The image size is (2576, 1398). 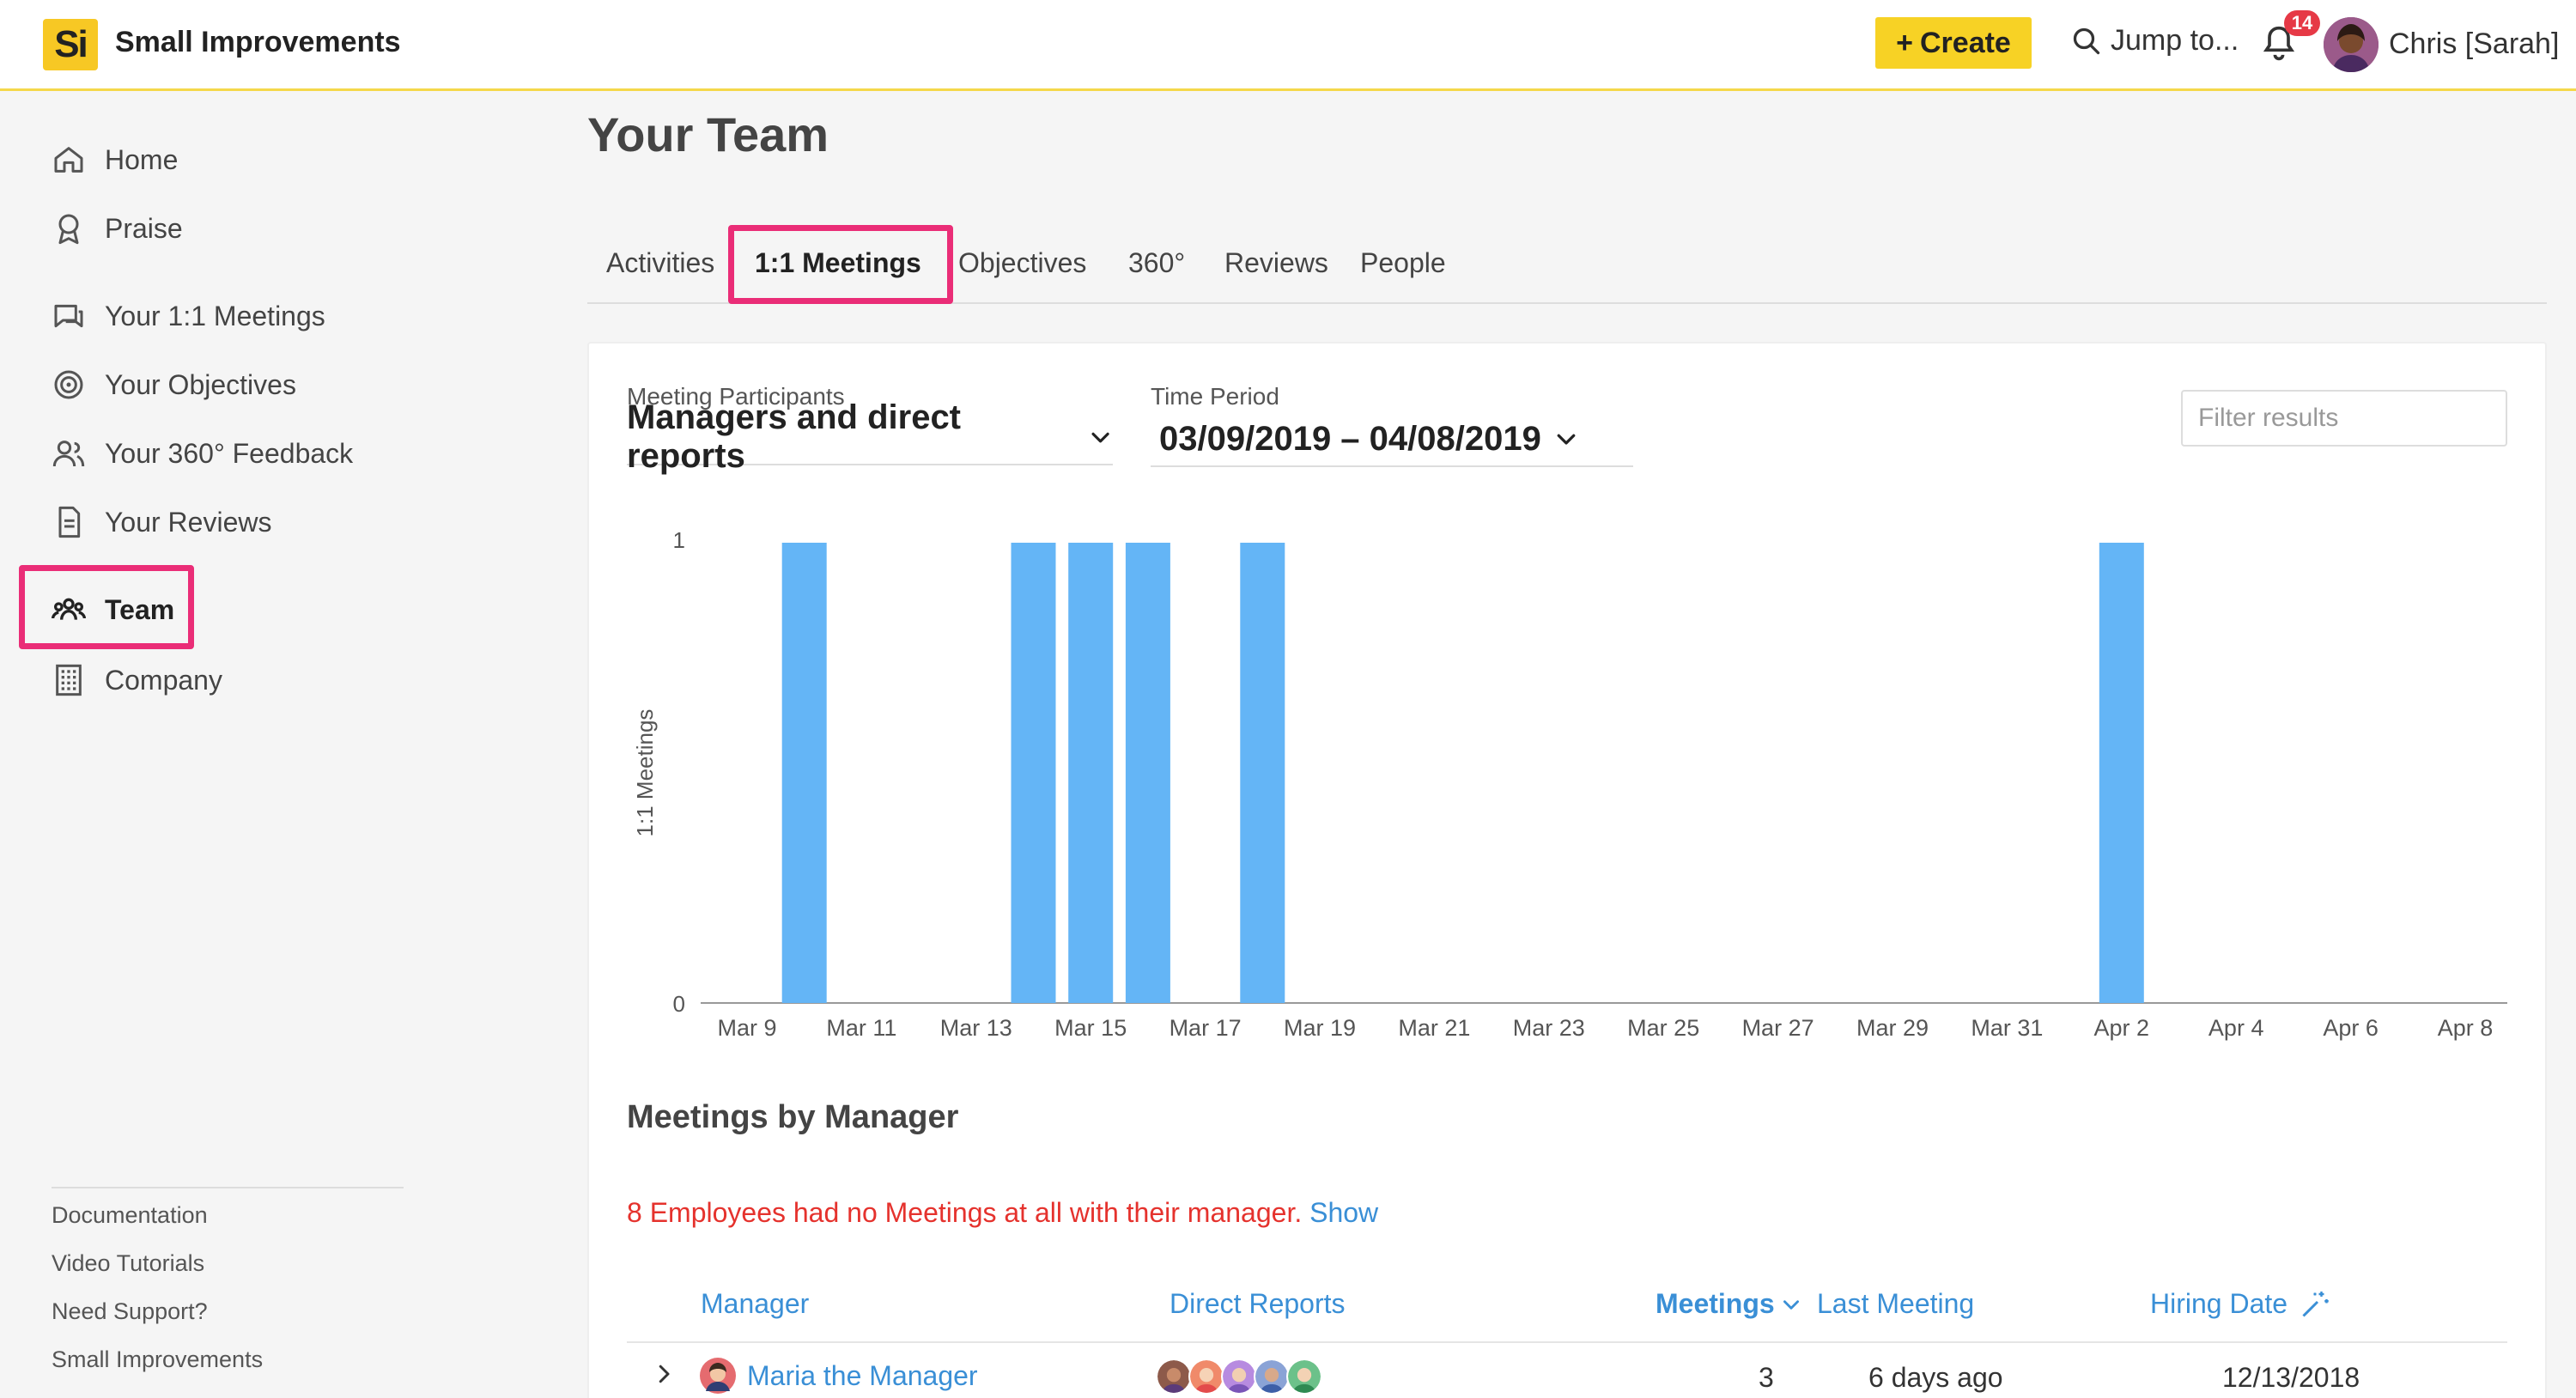 What do you see at coordinates (130, 1215) in the screenshot?
I see `documentation-link: Documentation` at bounding box center [130, 1215].